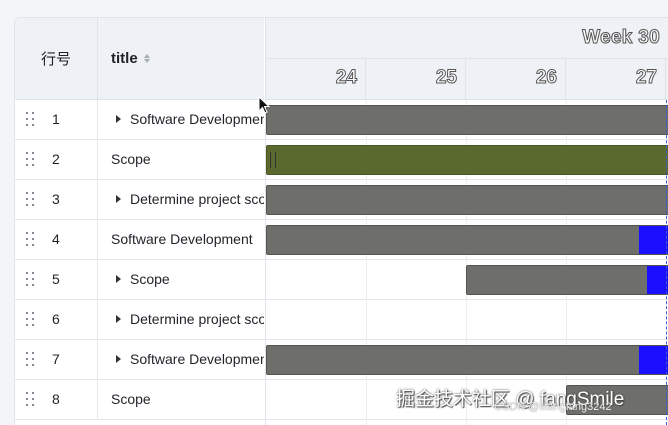 The height and width of the screenshot is (425, 668). What do you see at coordinates (56, 279) in the screenshot?
I see `row-number: 5` at bounding box center [56, 279].